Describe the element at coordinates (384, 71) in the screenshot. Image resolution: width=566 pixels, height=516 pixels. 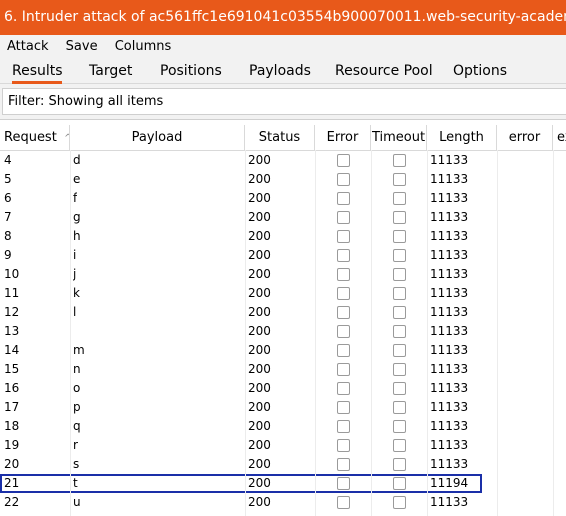
I see `tab-resource-pool: Resource Pool` at that location.